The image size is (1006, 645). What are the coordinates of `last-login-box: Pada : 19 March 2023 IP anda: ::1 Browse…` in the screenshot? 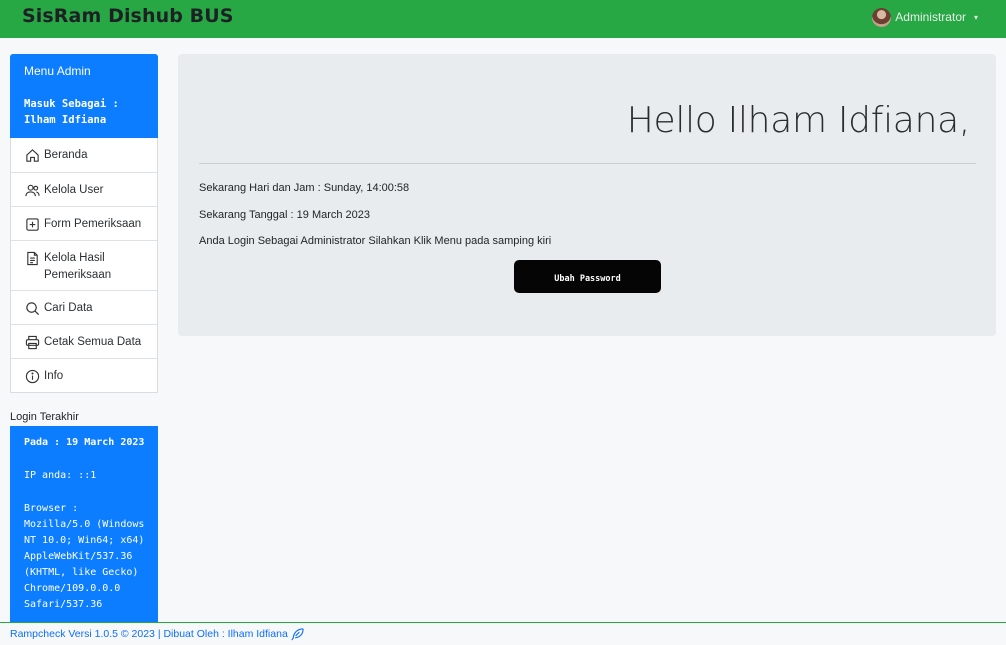 It's located at (84, 524).